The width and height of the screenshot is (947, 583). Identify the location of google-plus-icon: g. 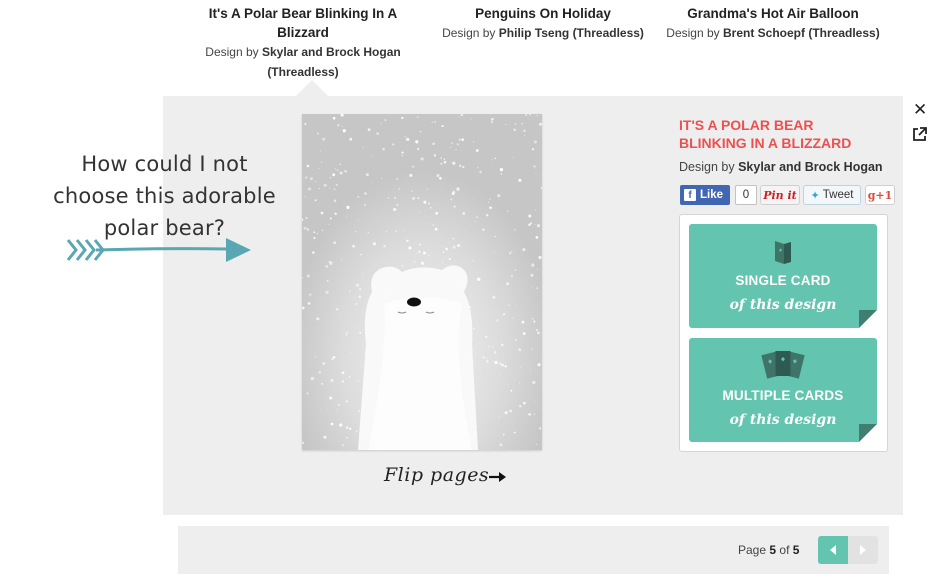
(871, 195).